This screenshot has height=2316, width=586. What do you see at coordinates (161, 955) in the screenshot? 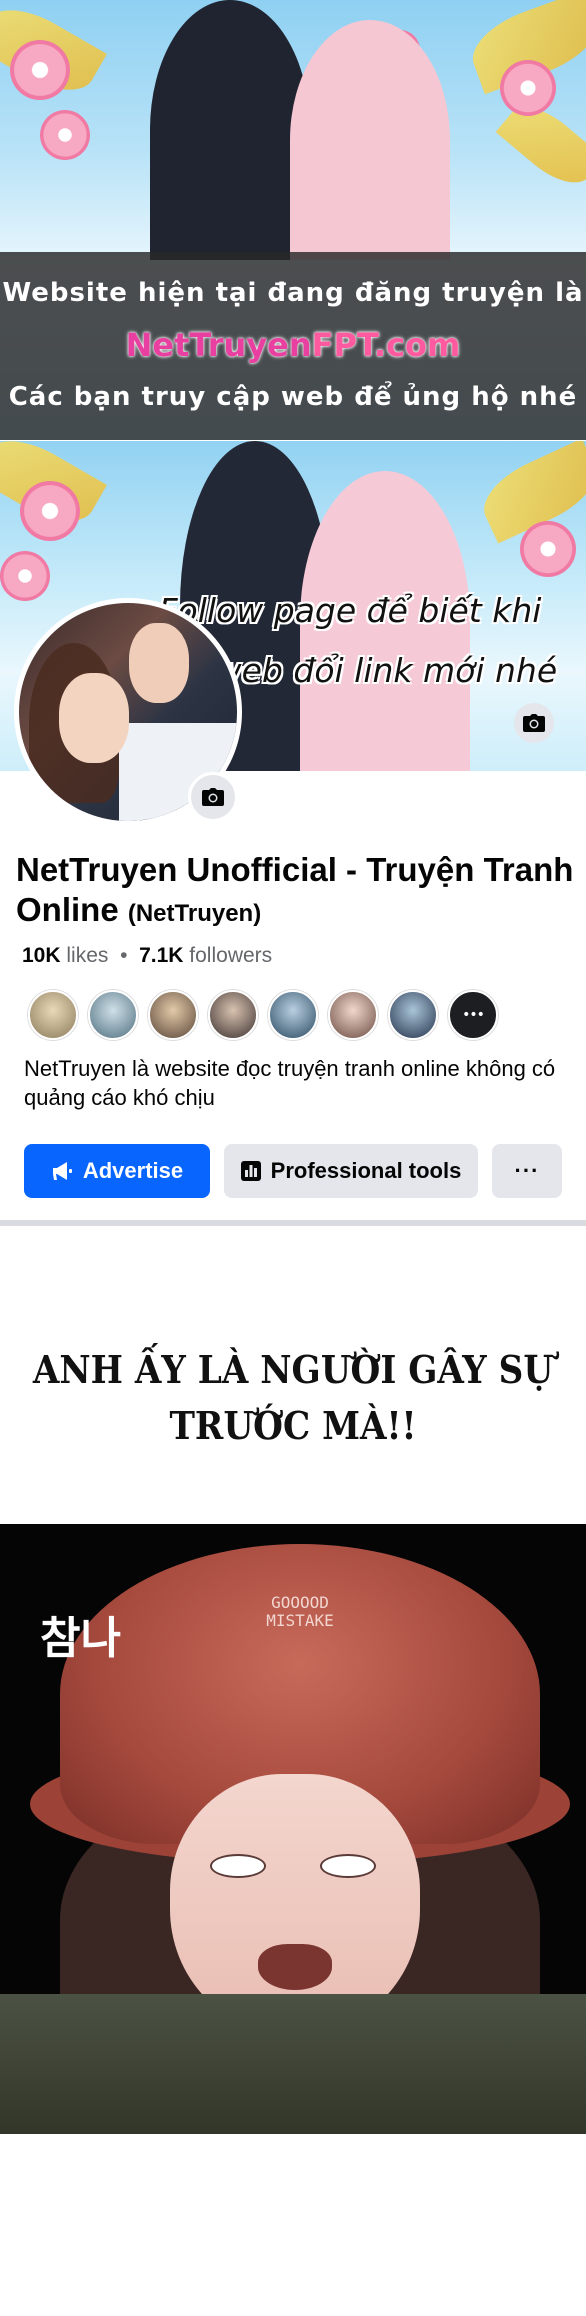
I see `followers-count: 7.1K` at bounding box center [161, 955].